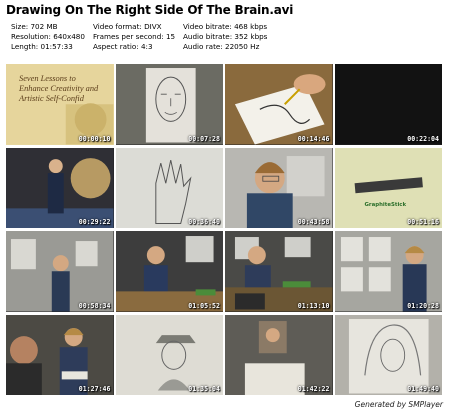  I want to click on graphite-stick-label: GraphiteStick, so click(385, 204).